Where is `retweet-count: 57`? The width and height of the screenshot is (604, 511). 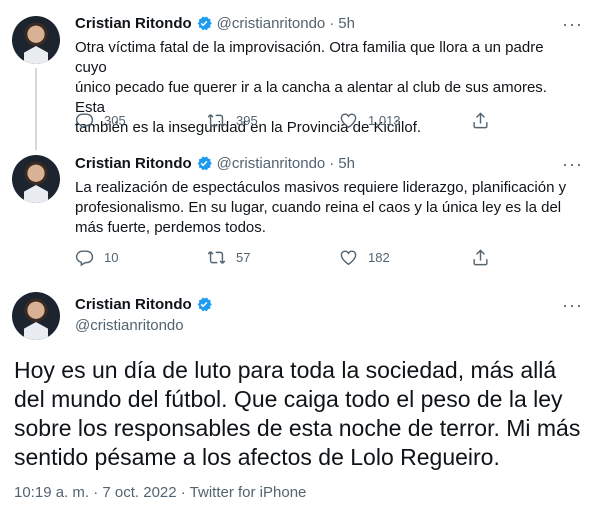 retweet-count: 57 is located at coordinates (243, 257).